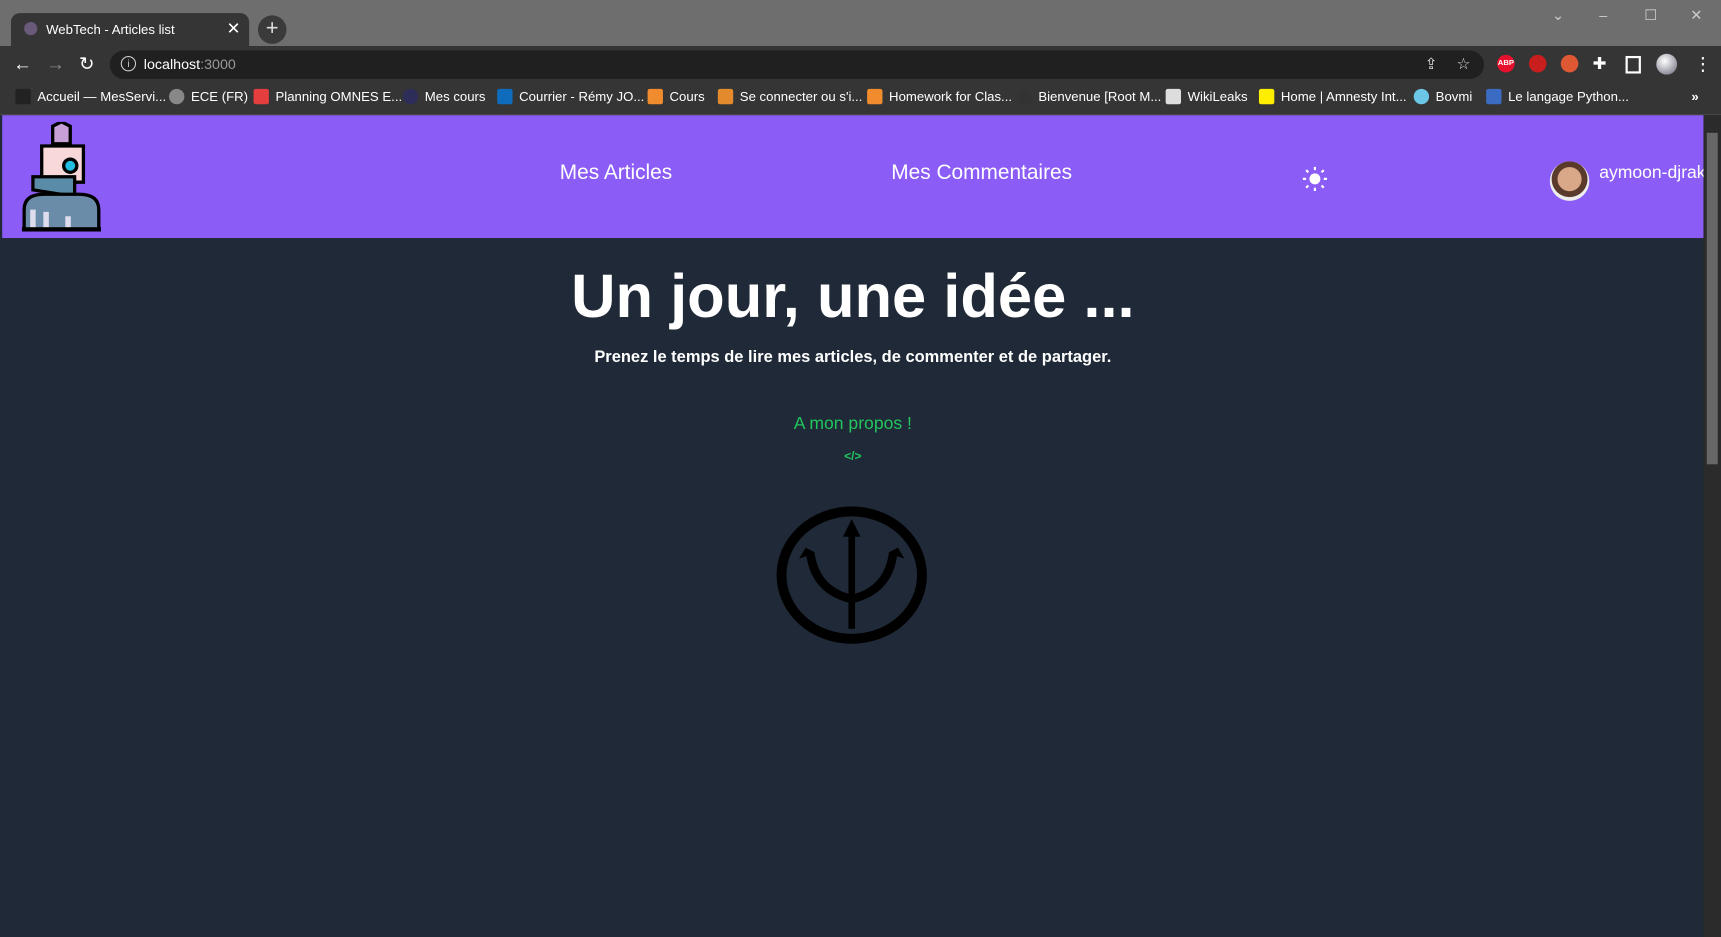 The width and height of the screenshot is (1721, 937). What do you see at coordinates (687, 96) in the screenshot?
I see `bookmark-label: Cours` at bounding box center [687, 96].